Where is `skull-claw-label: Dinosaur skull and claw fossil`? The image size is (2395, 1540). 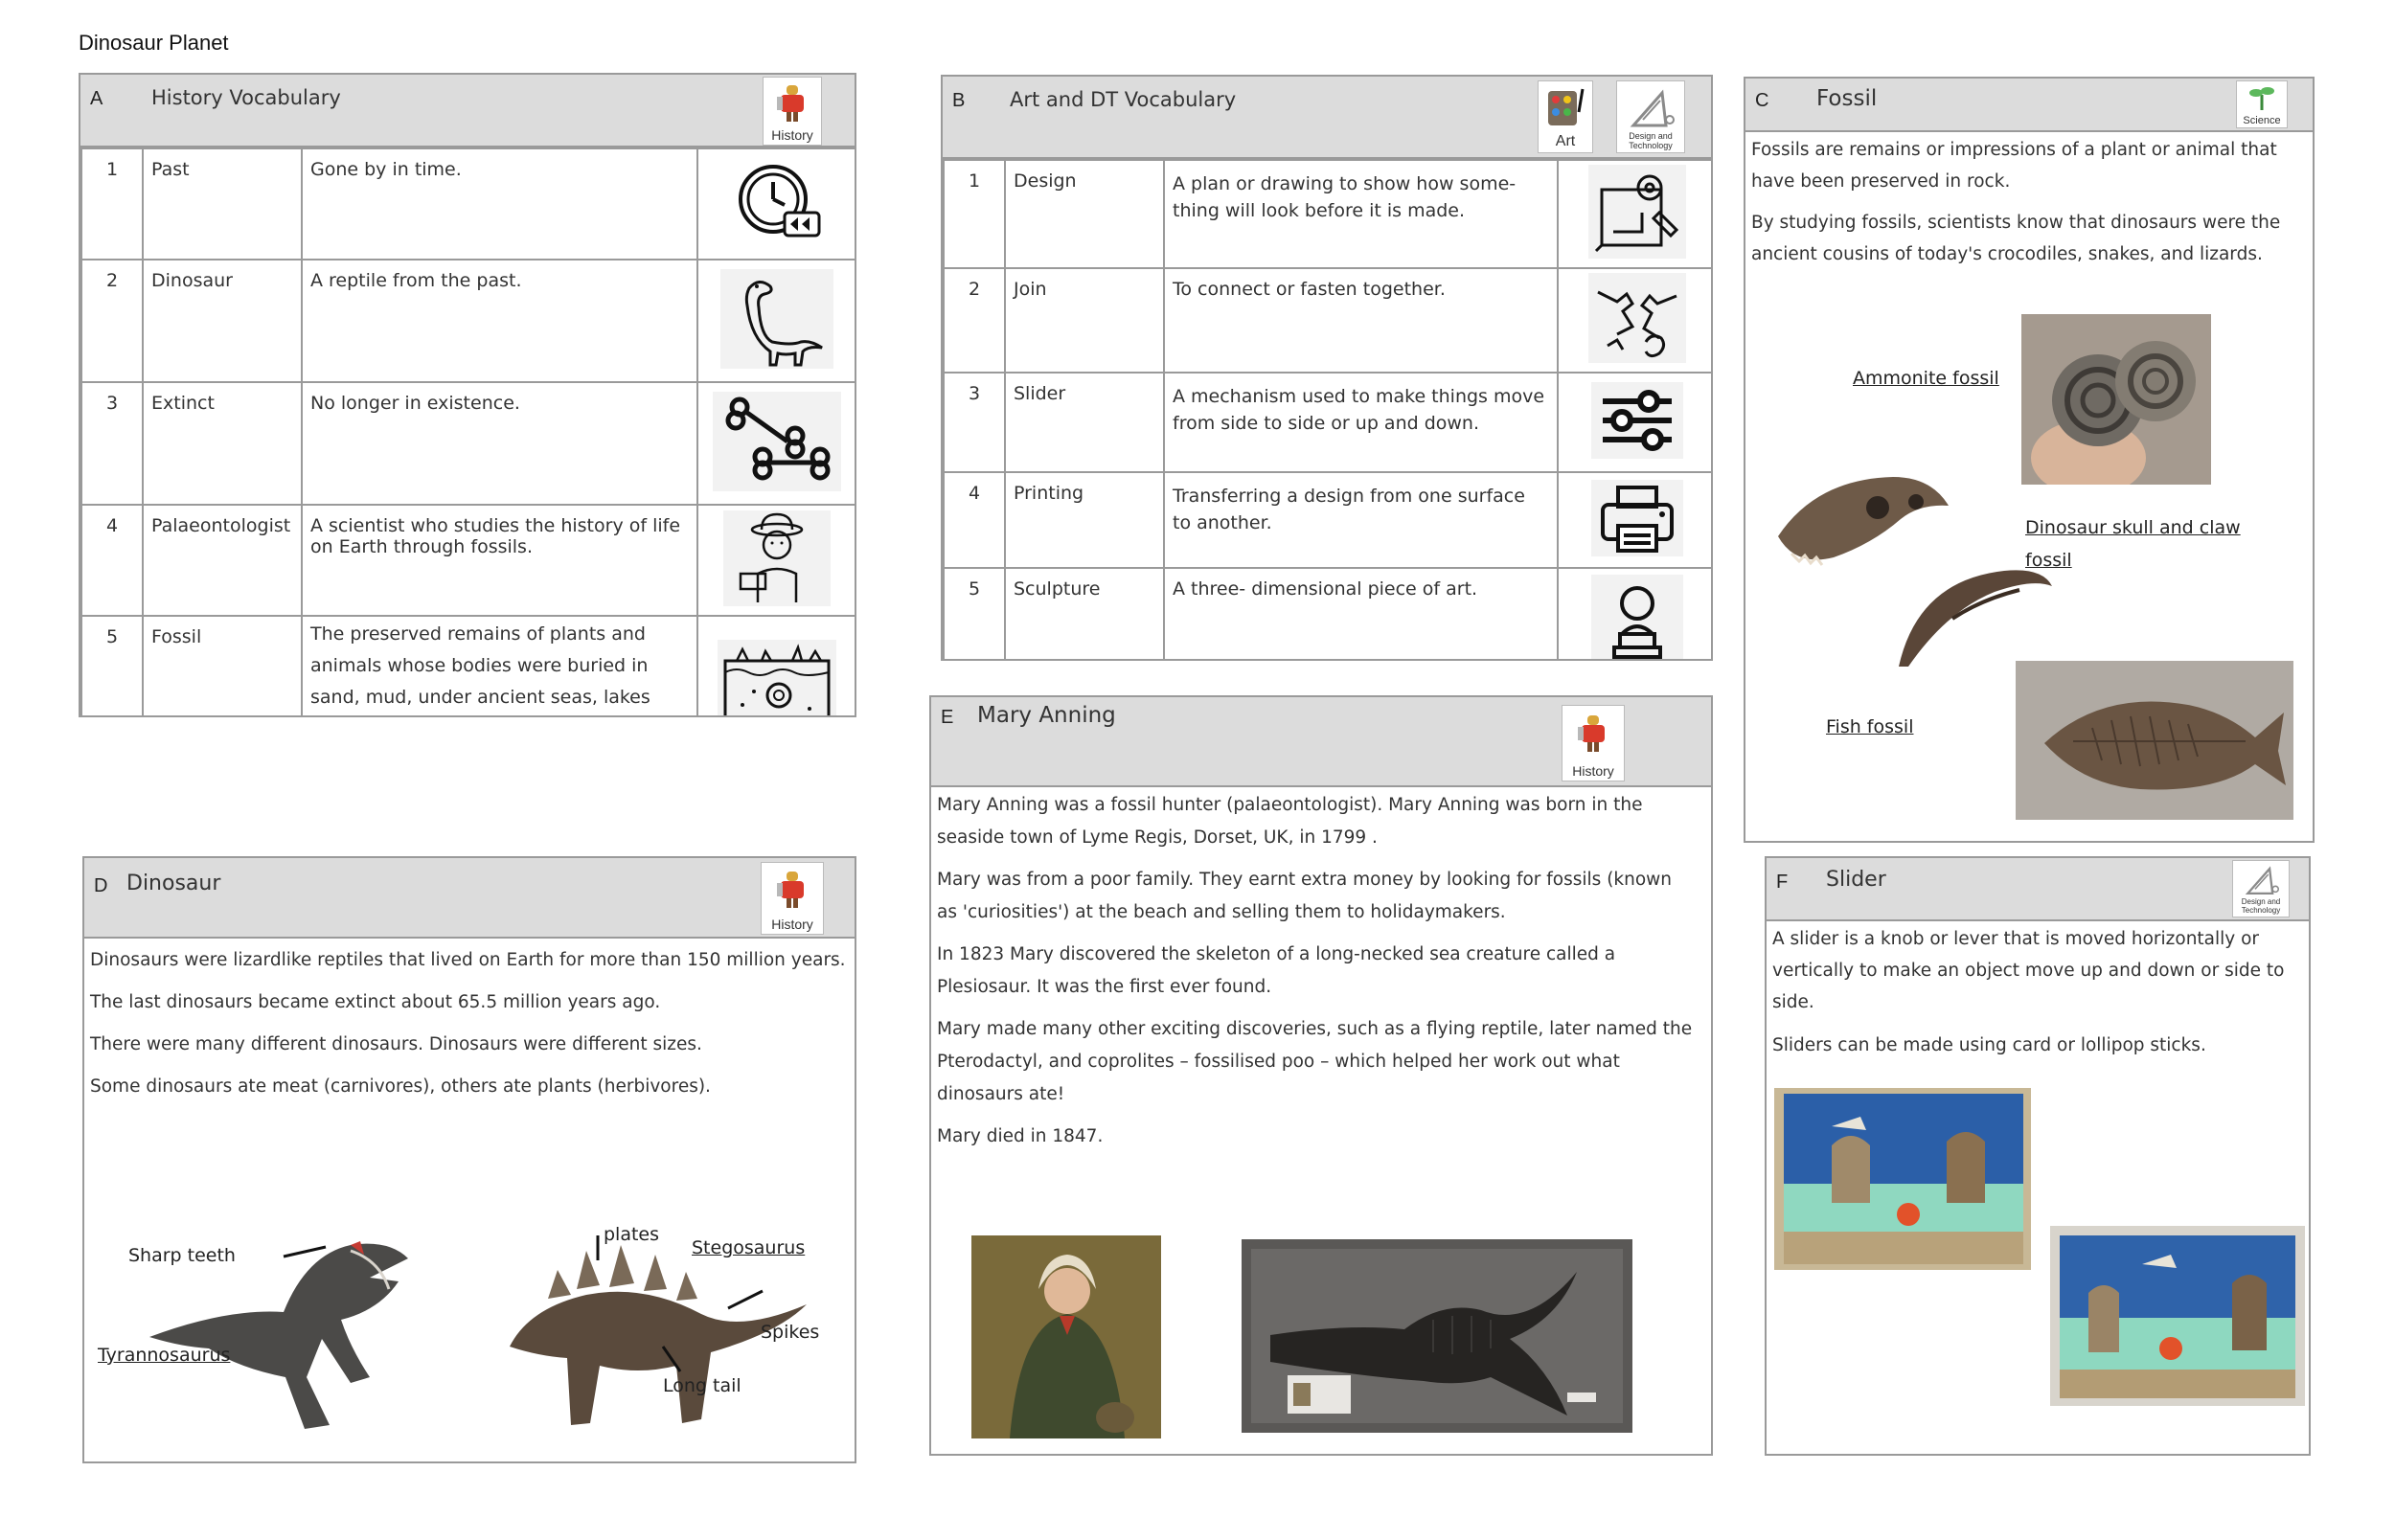 skull-claw-label: Dinosaur skull and claw fossil is located at coordinates (2133, 544).